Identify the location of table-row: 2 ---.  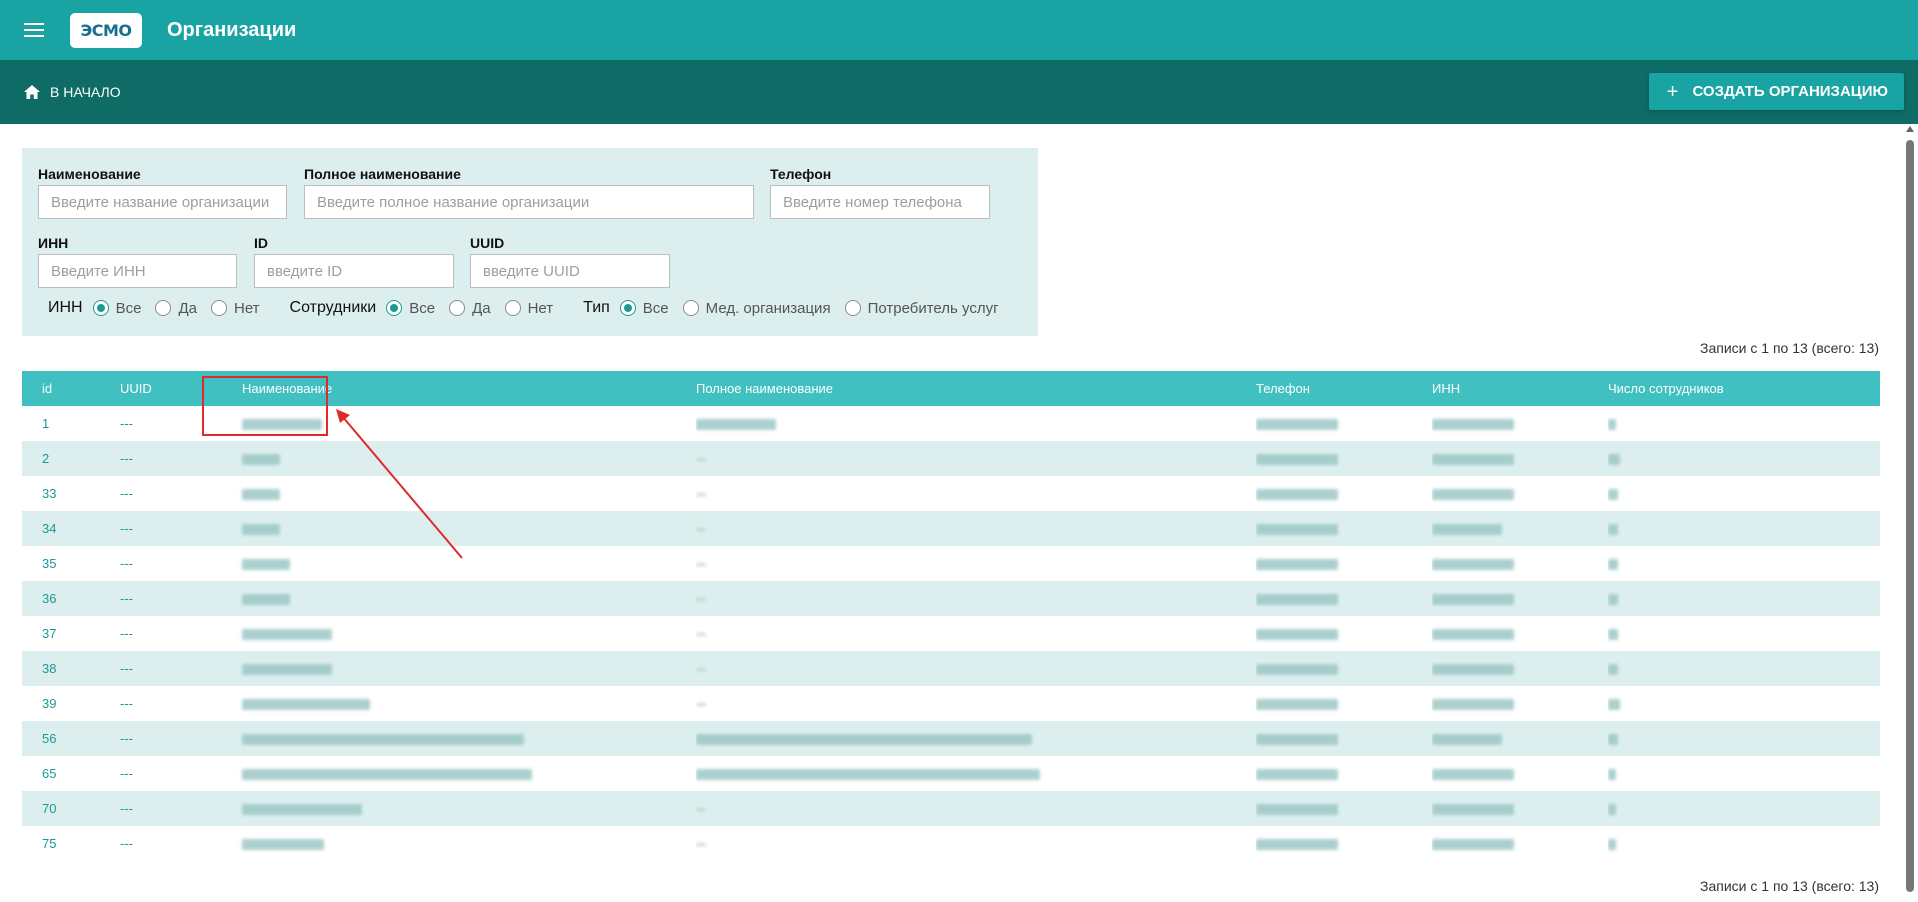
(951, 458).